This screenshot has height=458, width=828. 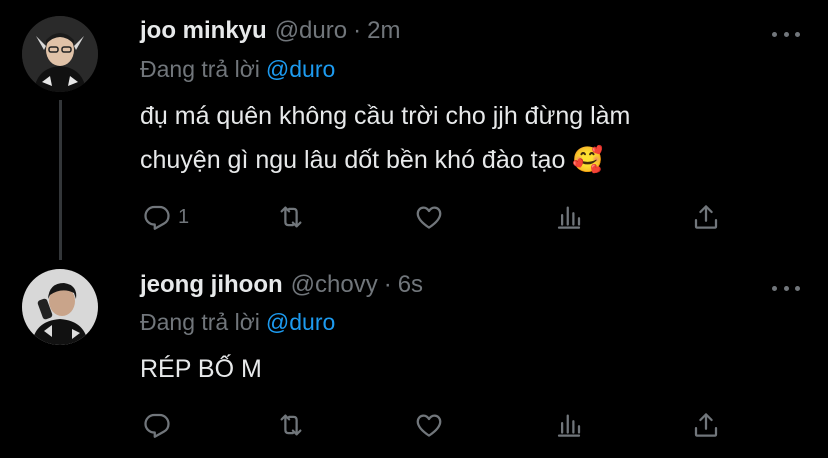 I want to click on author-name: jeong jihoon, so click(x=211, y=285).